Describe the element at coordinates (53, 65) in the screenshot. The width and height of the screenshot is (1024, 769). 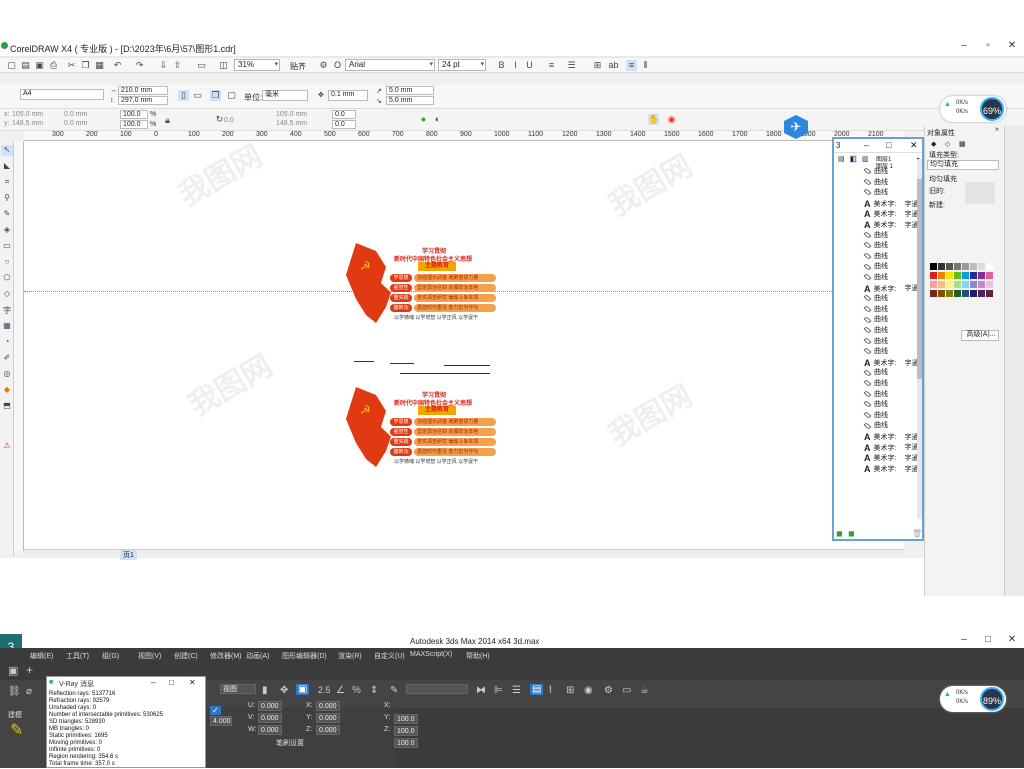
I see `print-icon: ⎙` at that location.